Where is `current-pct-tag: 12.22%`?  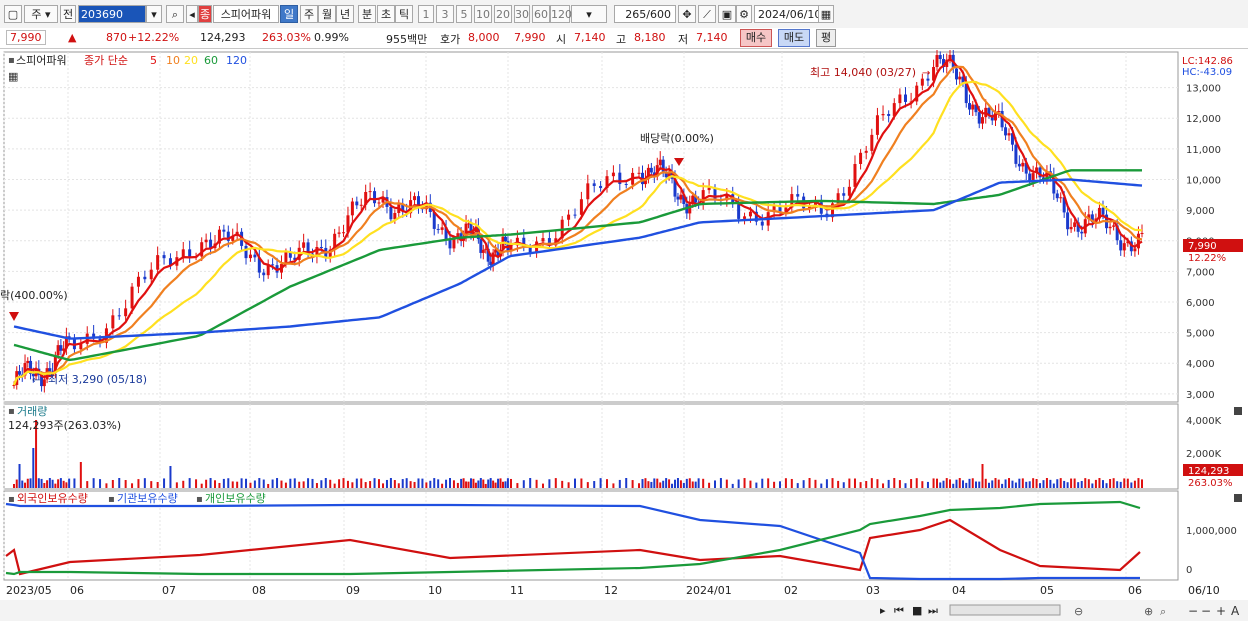
current-pct-tag: 12.22% is located at coordinates (1207, 258).